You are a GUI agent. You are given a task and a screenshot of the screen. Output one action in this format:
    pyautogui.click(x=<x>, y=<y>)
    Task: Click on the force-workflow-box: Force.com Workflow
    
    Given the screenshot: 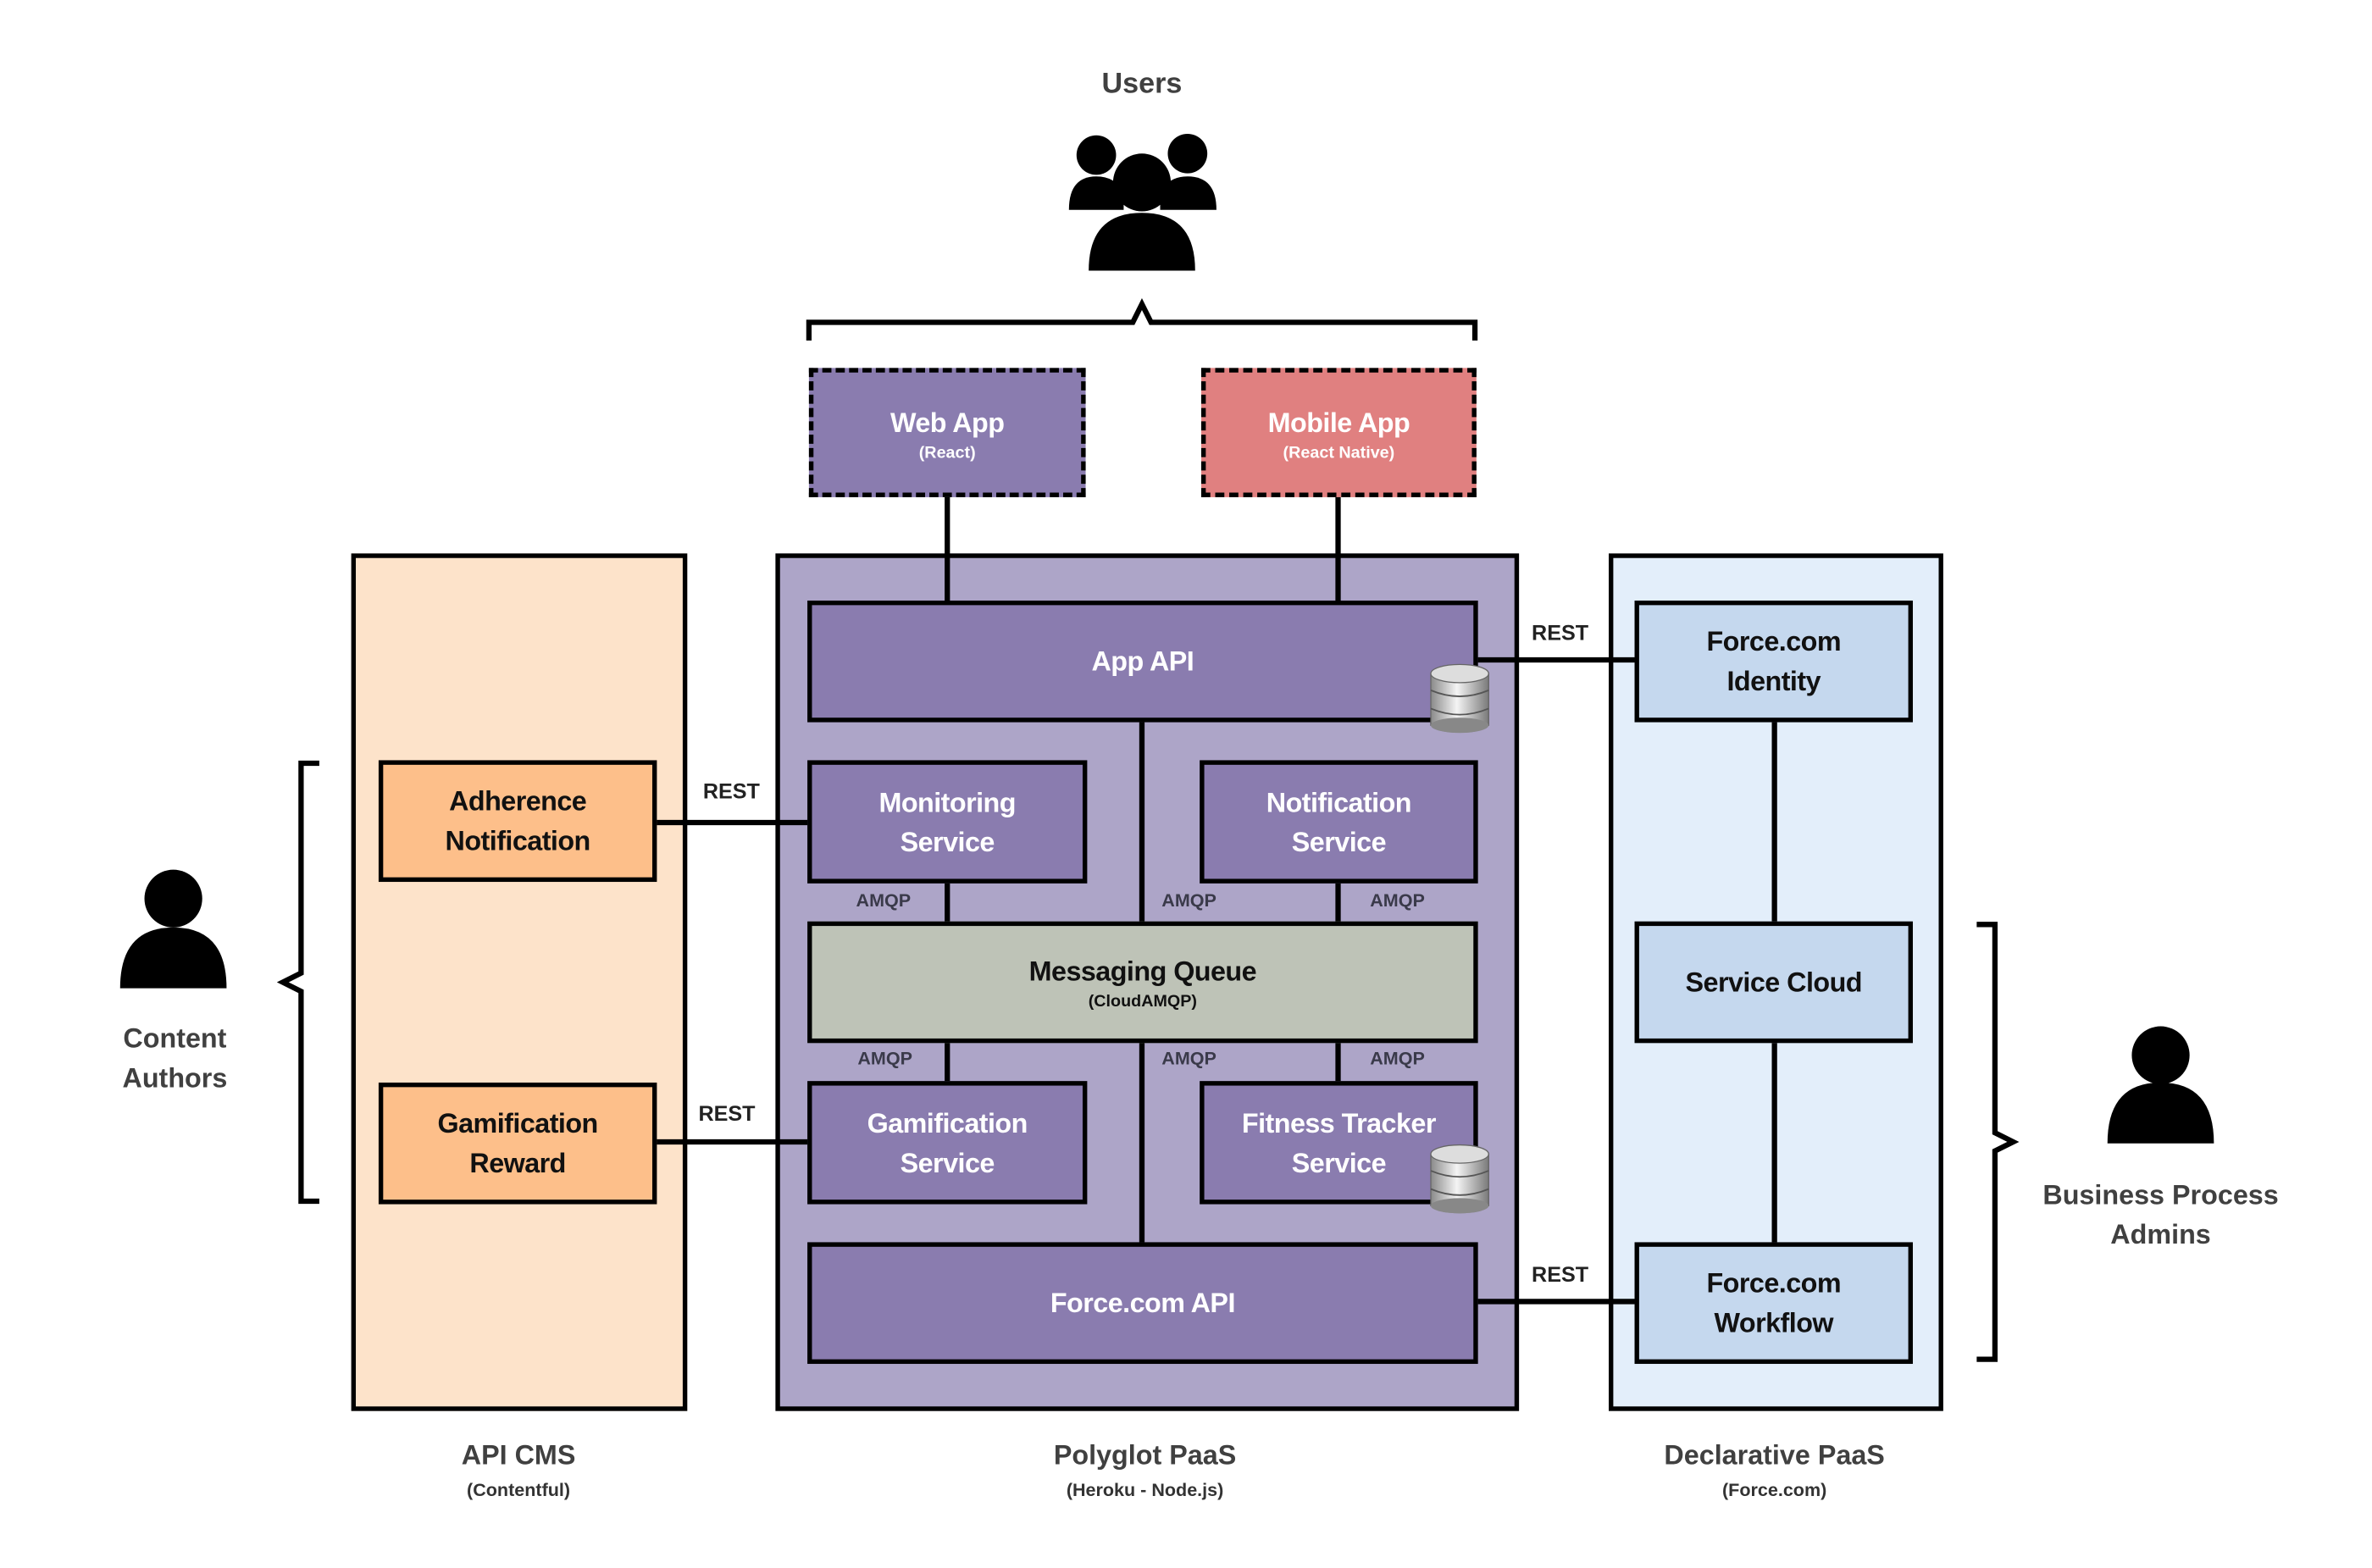 What is the action you would take?
    pyautogui.click(x=1773, y=1303)
    